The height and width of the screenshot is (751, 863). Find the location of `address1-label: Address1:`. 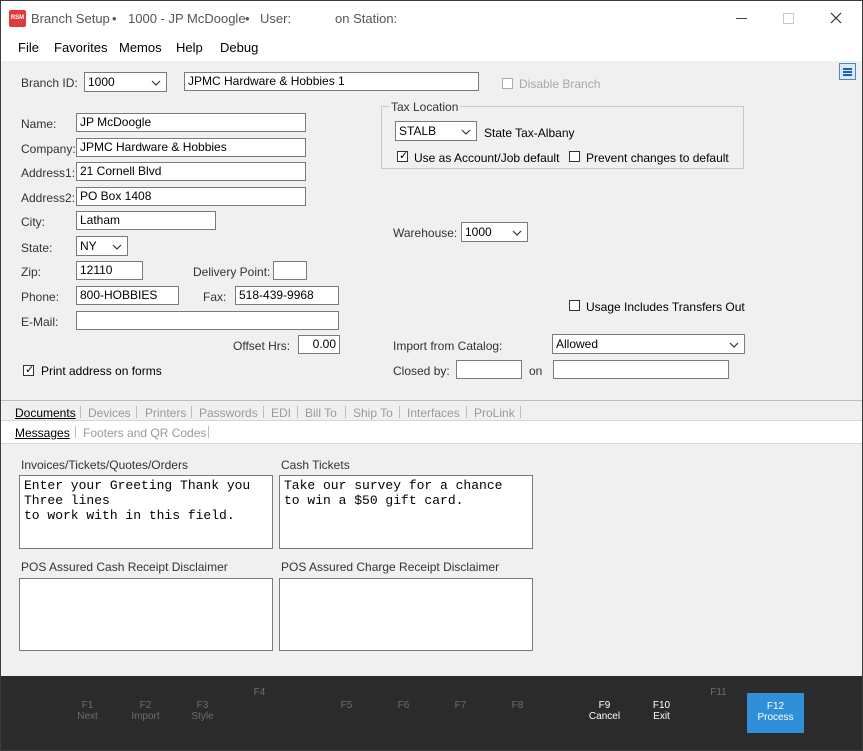

address1-label: Address1: is located at coordinates (48, 173).